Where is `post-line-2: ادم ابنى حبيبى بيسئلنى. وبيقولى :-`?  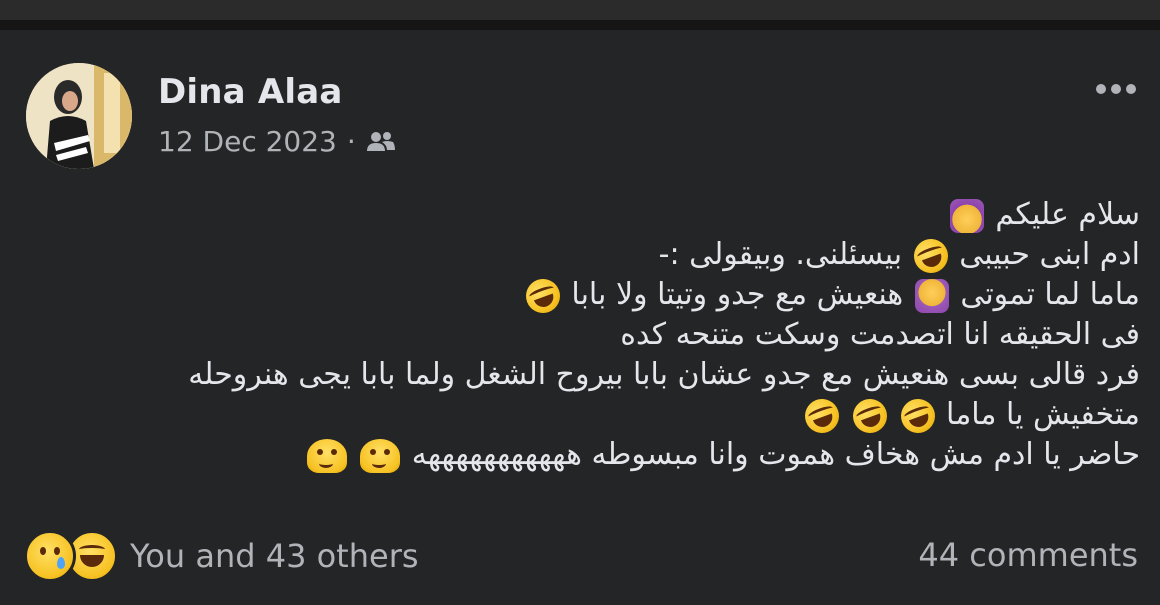 post-line-2: ادم ابنى حبيبى بيسئلنى. وبيقولى :- is located at coordinates (580, 255).